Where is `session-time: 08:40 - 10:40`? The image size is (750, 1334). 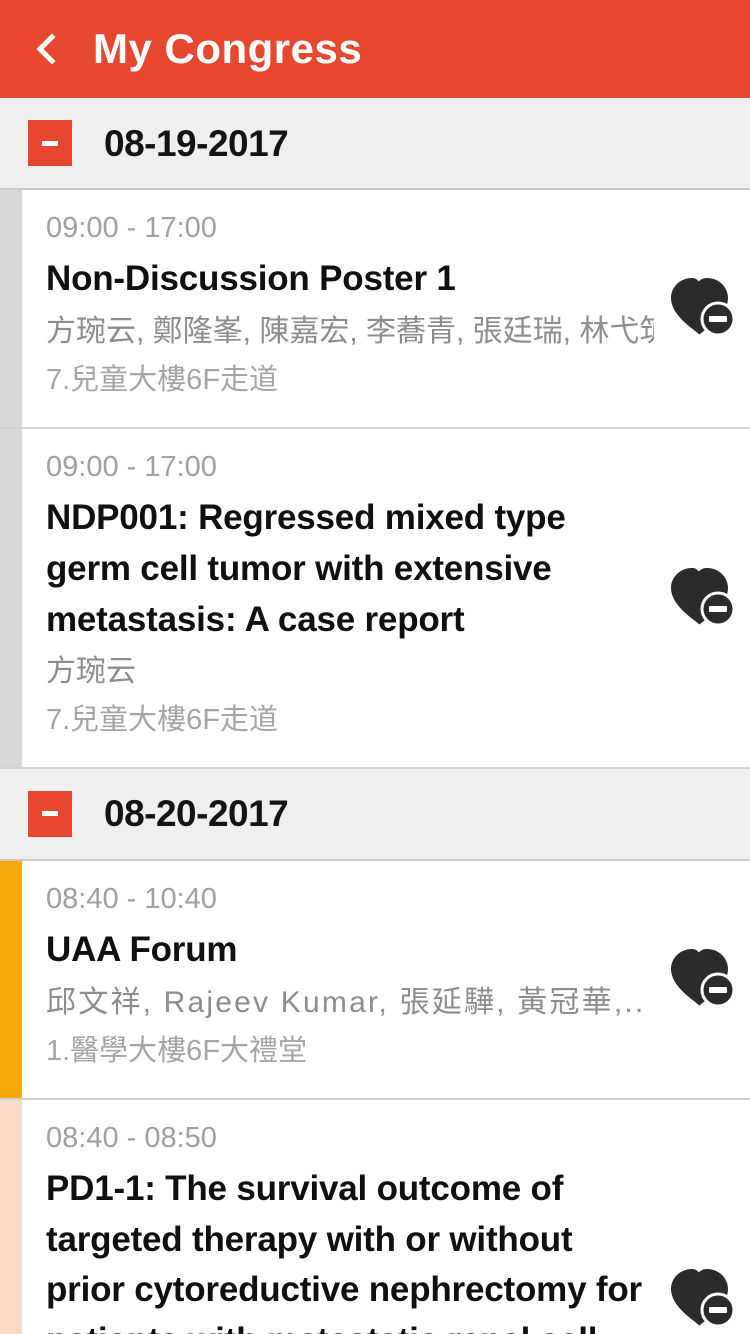
session-time: 08:40 - 10:40 is located at coordinates (131, 898).